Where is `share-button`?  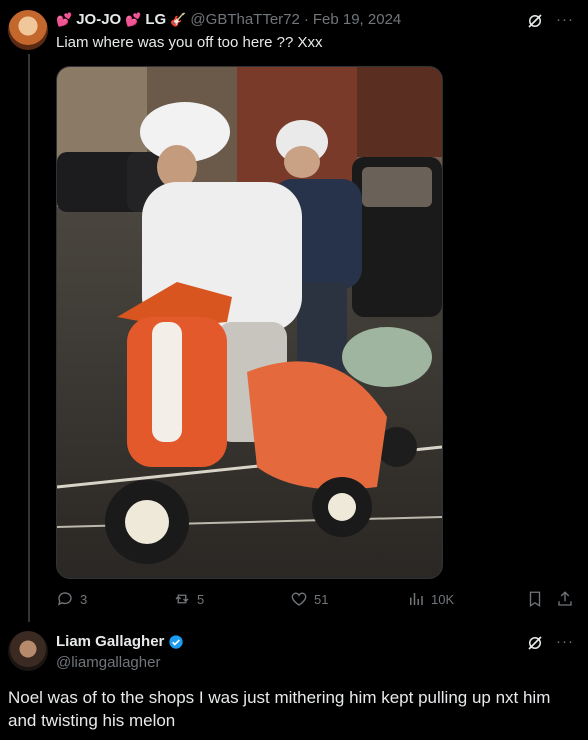 share-button is located at coordinates (565, 599).